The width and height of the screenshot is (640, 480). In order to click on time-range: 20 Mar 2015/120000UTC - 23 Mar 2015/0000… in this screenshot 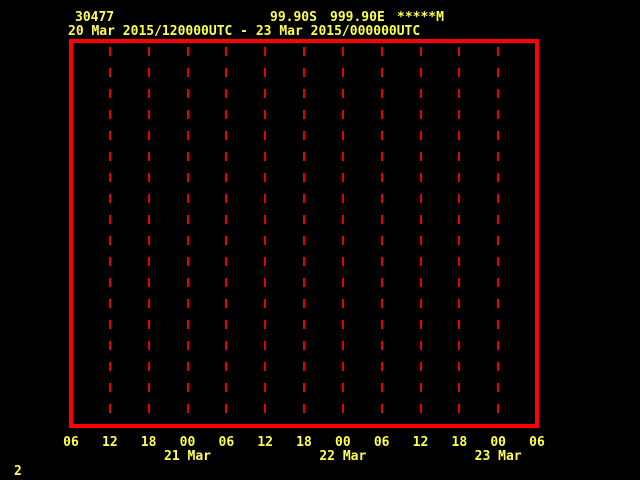, I will do `click(244, 31)`.